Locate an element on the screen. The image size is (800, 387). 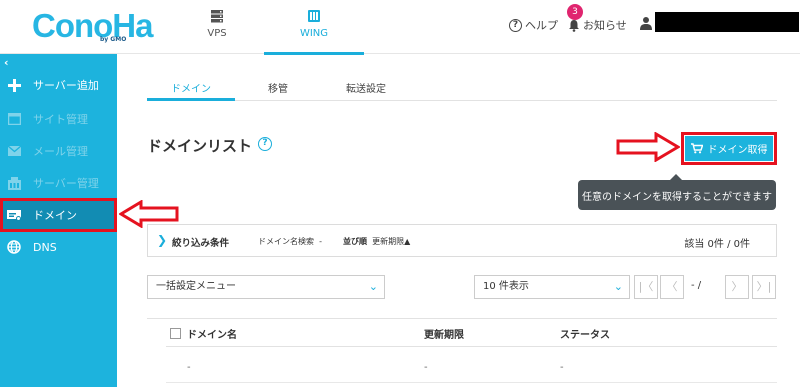
user-icon is located at coordinates (646, 23).